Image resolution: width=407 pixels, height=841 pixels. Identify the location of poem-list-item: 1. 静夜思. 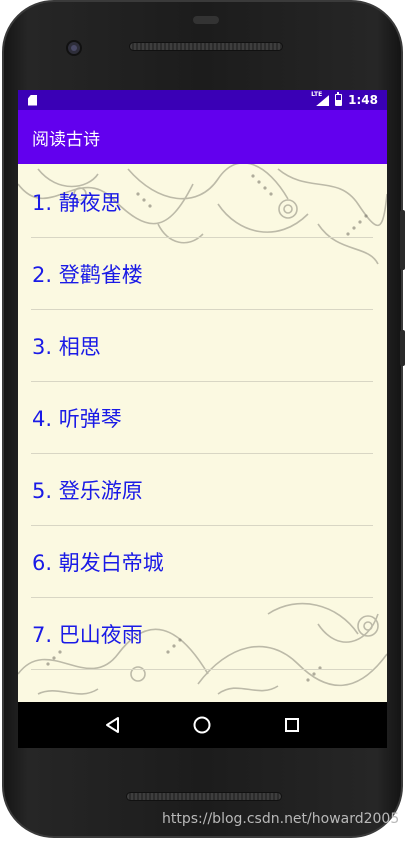
(202, 202).